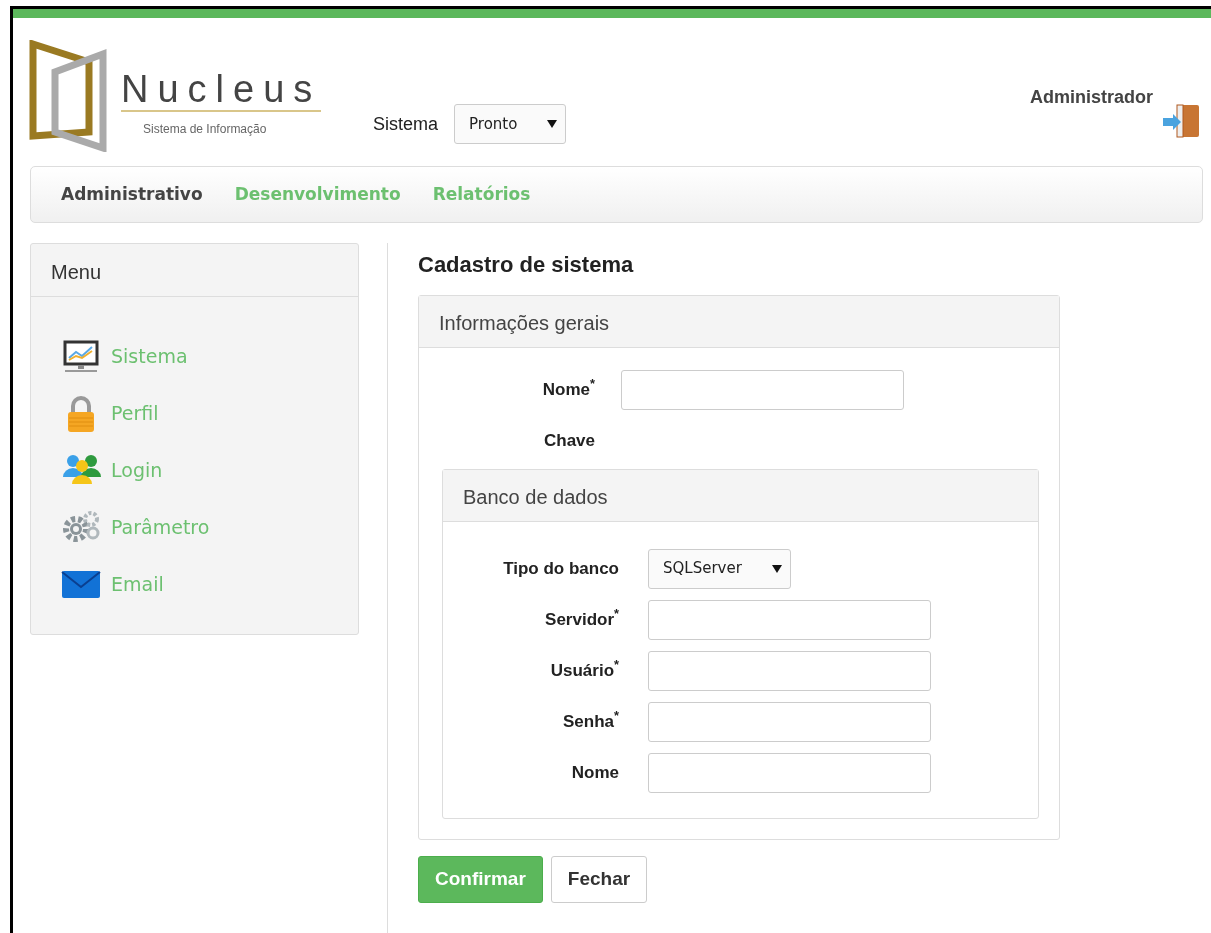  What do you see at coordinates (1182, 121) in the screenshot?
I see `door-exit-icon` at bounding box center [1182, 121].